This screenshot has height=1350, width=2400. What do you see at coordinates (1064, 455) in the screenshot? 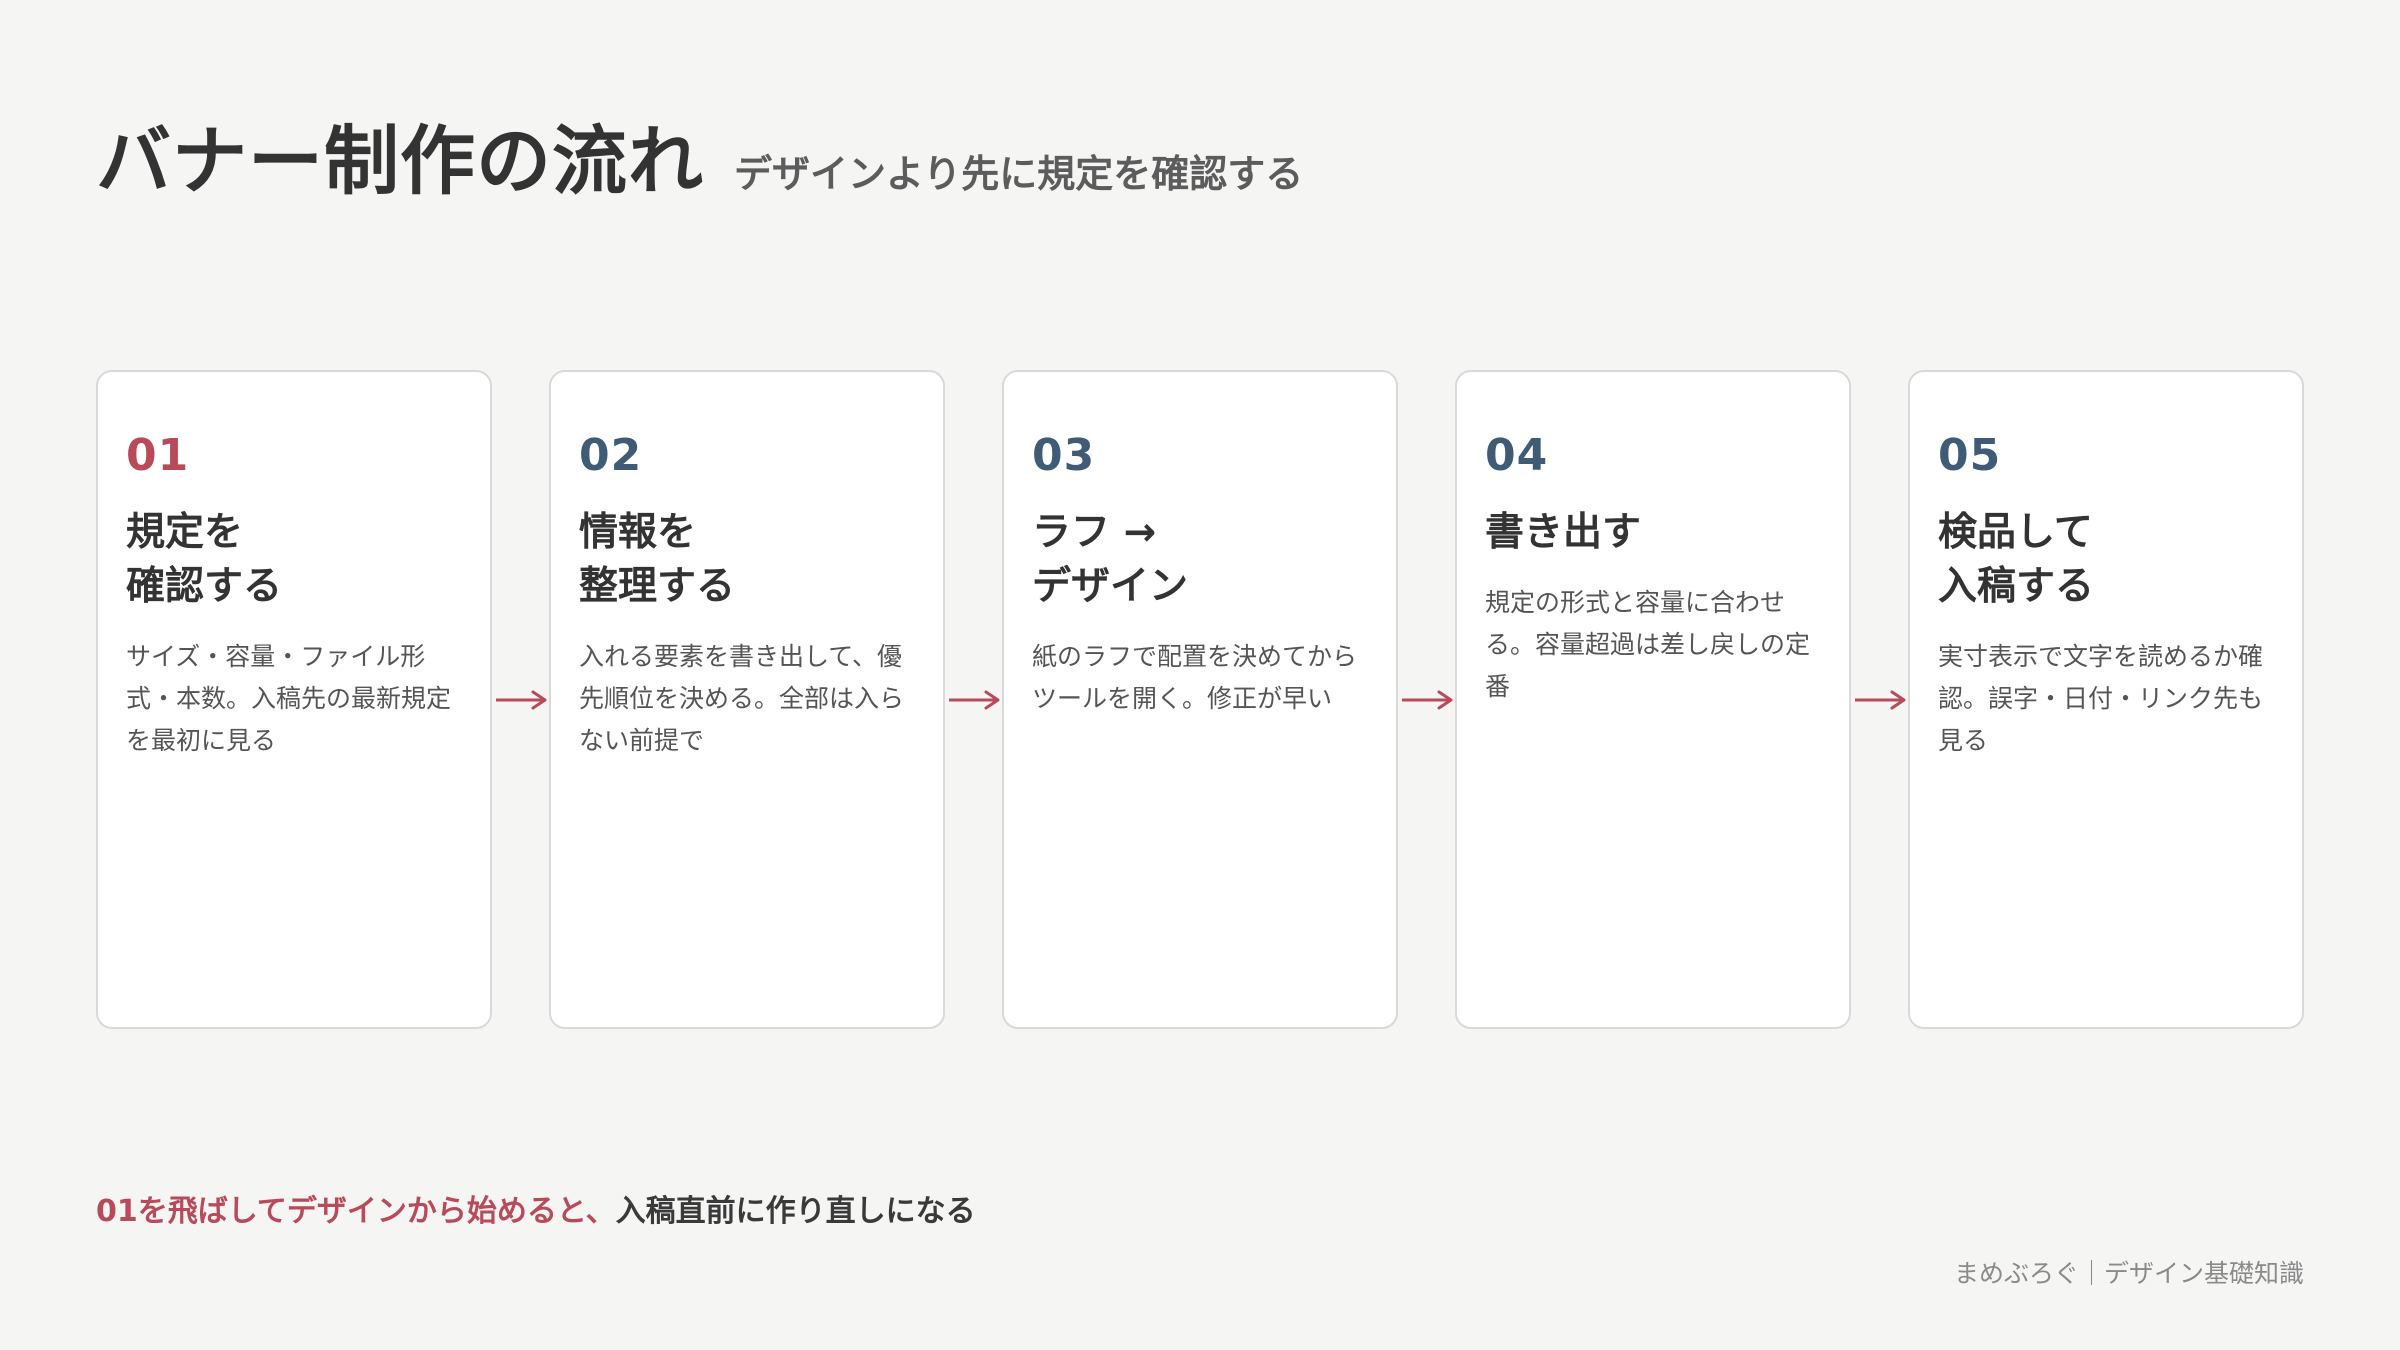
I see `step-number: 03` at bounding box center [1064, 455].